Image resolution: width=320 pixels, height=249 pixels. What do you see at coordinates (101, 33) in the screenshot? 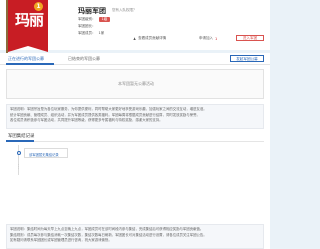
I see `members-value: 1家` at bounding box center [101, 33].